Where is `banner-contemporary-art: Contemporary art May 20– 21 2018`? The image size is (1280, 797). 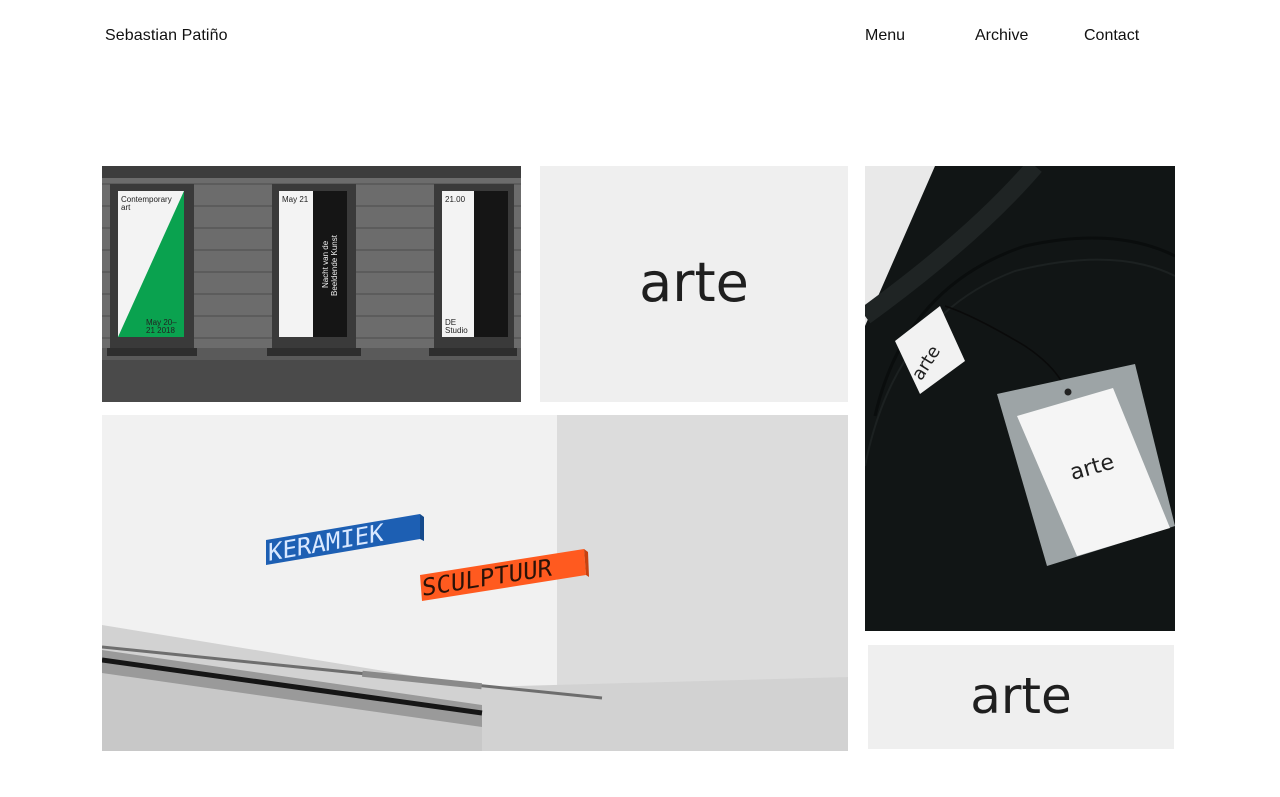 banner-contemporary-art: Contemporary art May 20– 21 2018 is located at coordinates (151, 264).